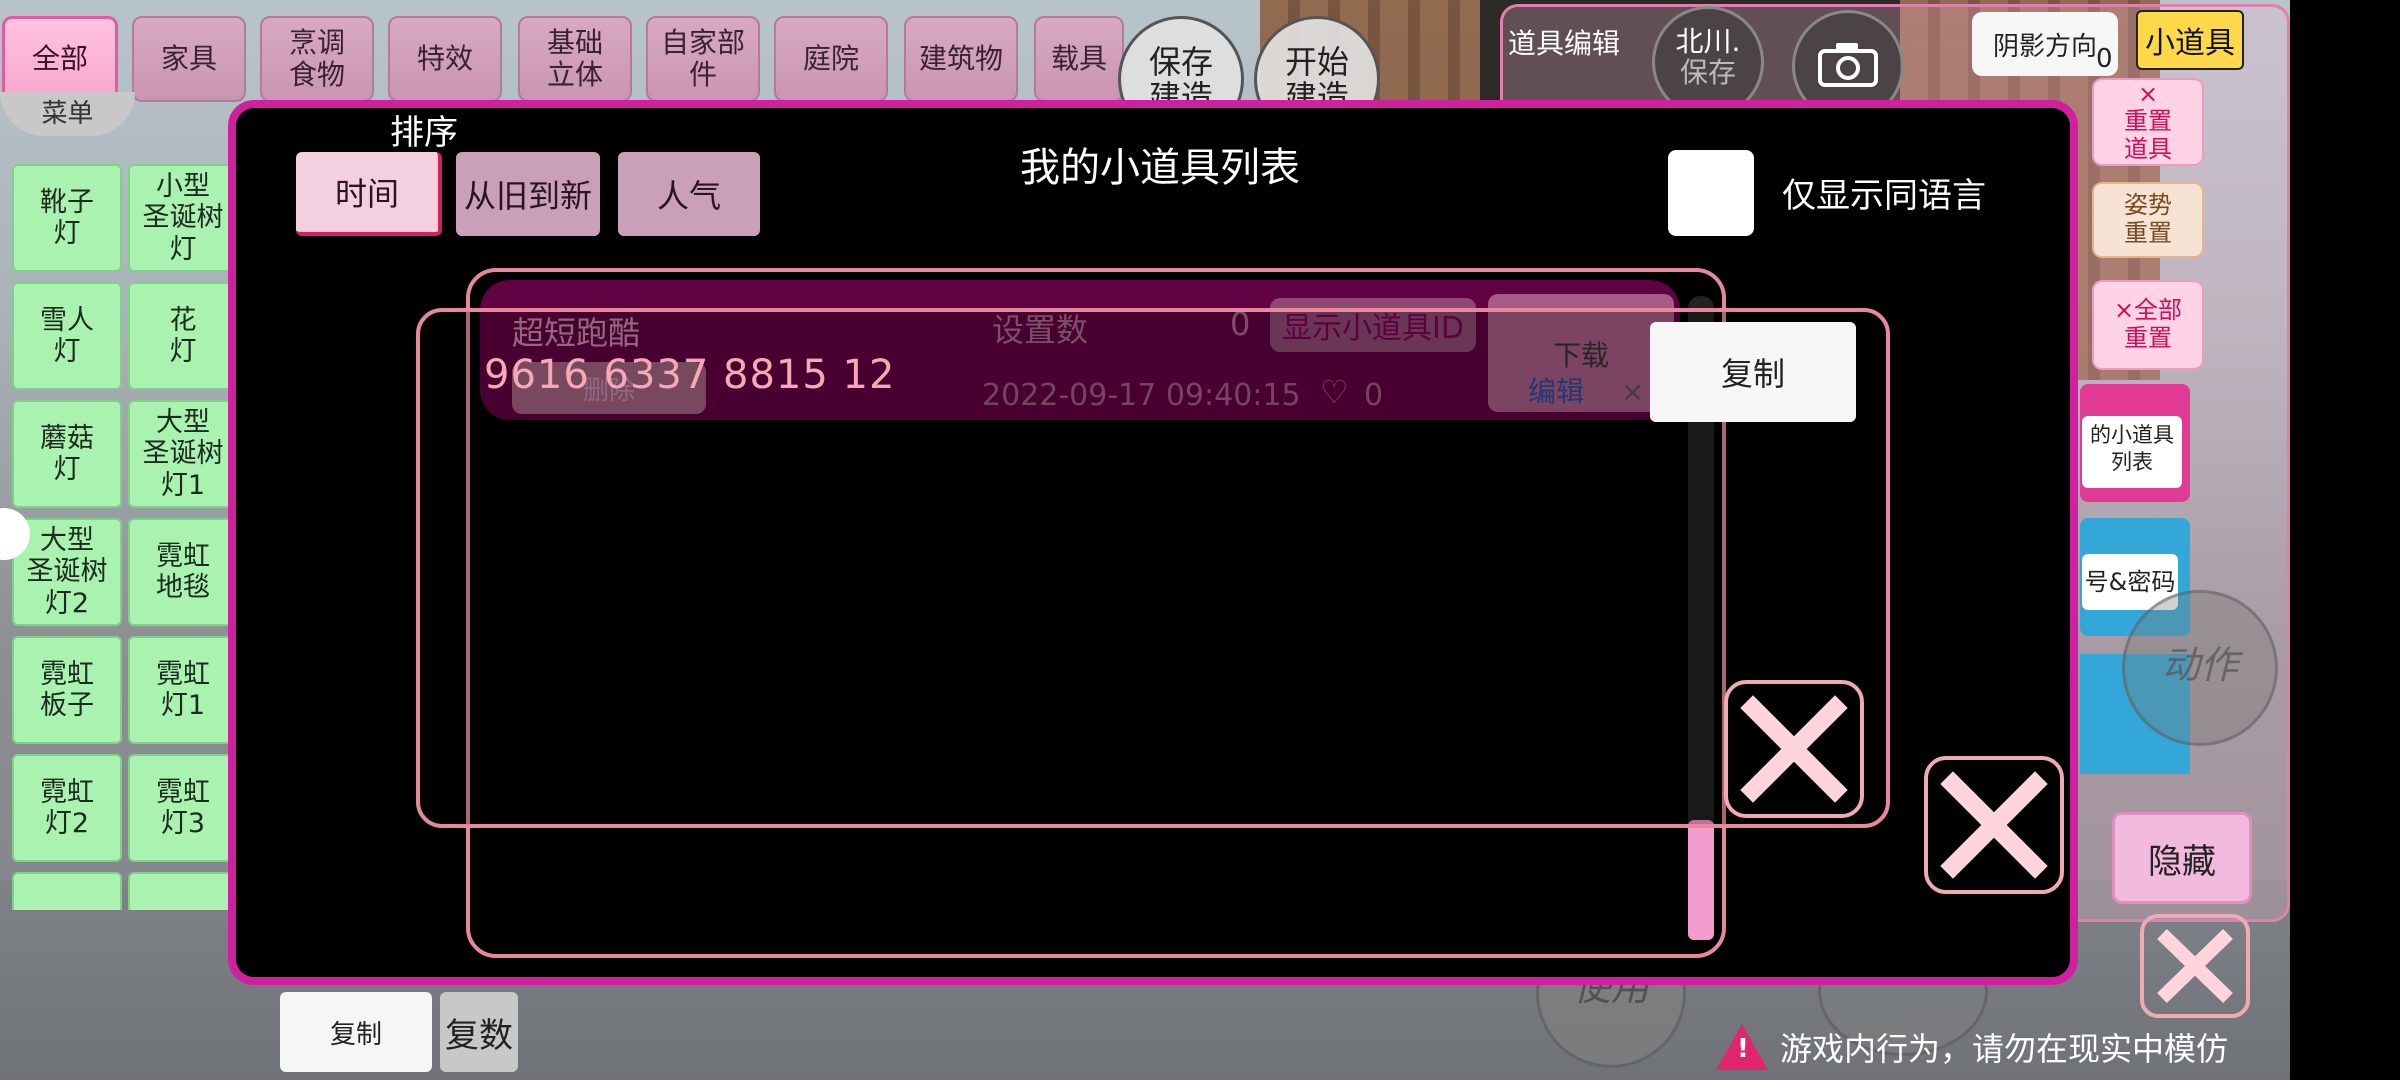  What do you see at coordinates (179, 572) in the screenshot?
I see `grid-item: 霓虹 地毯` at bounding box center [179, 572].